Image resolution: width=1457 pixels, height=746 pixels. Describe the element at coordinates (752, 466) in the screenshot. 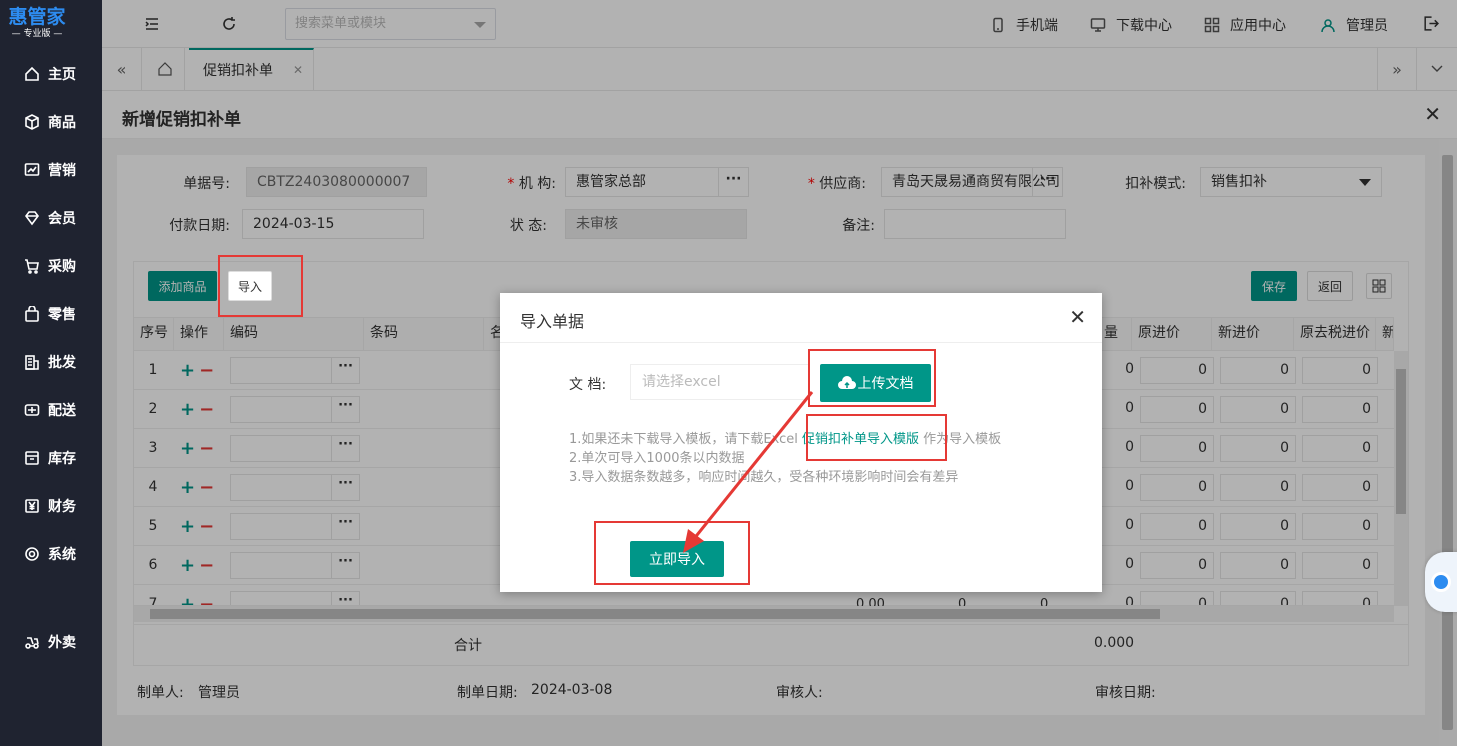

I see `arrow-line` at that location.